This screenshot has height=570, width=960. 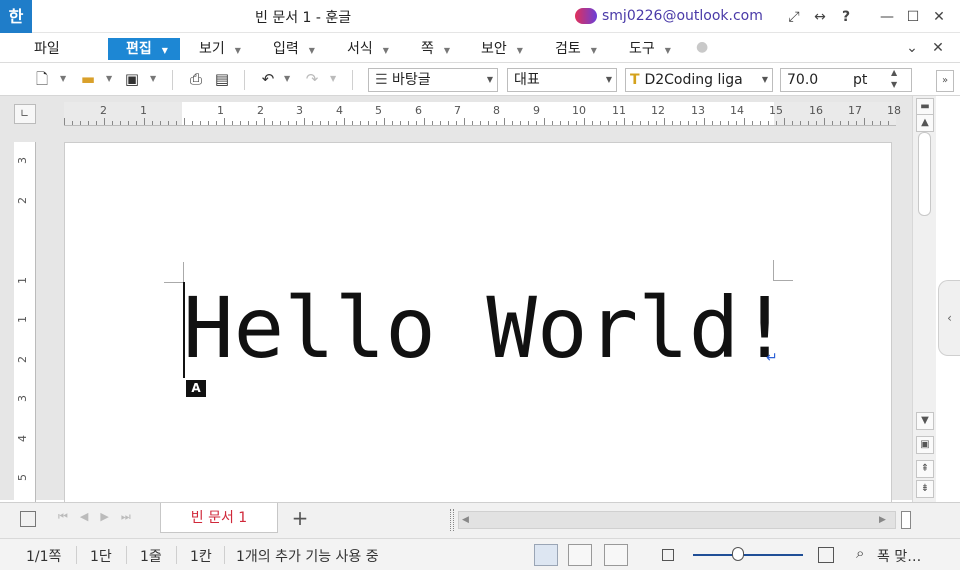 What do you see at coordinates (25, 114) in the screenshot?
I see `tab-stop-selector: ∟` at bounding box center [25, 114].